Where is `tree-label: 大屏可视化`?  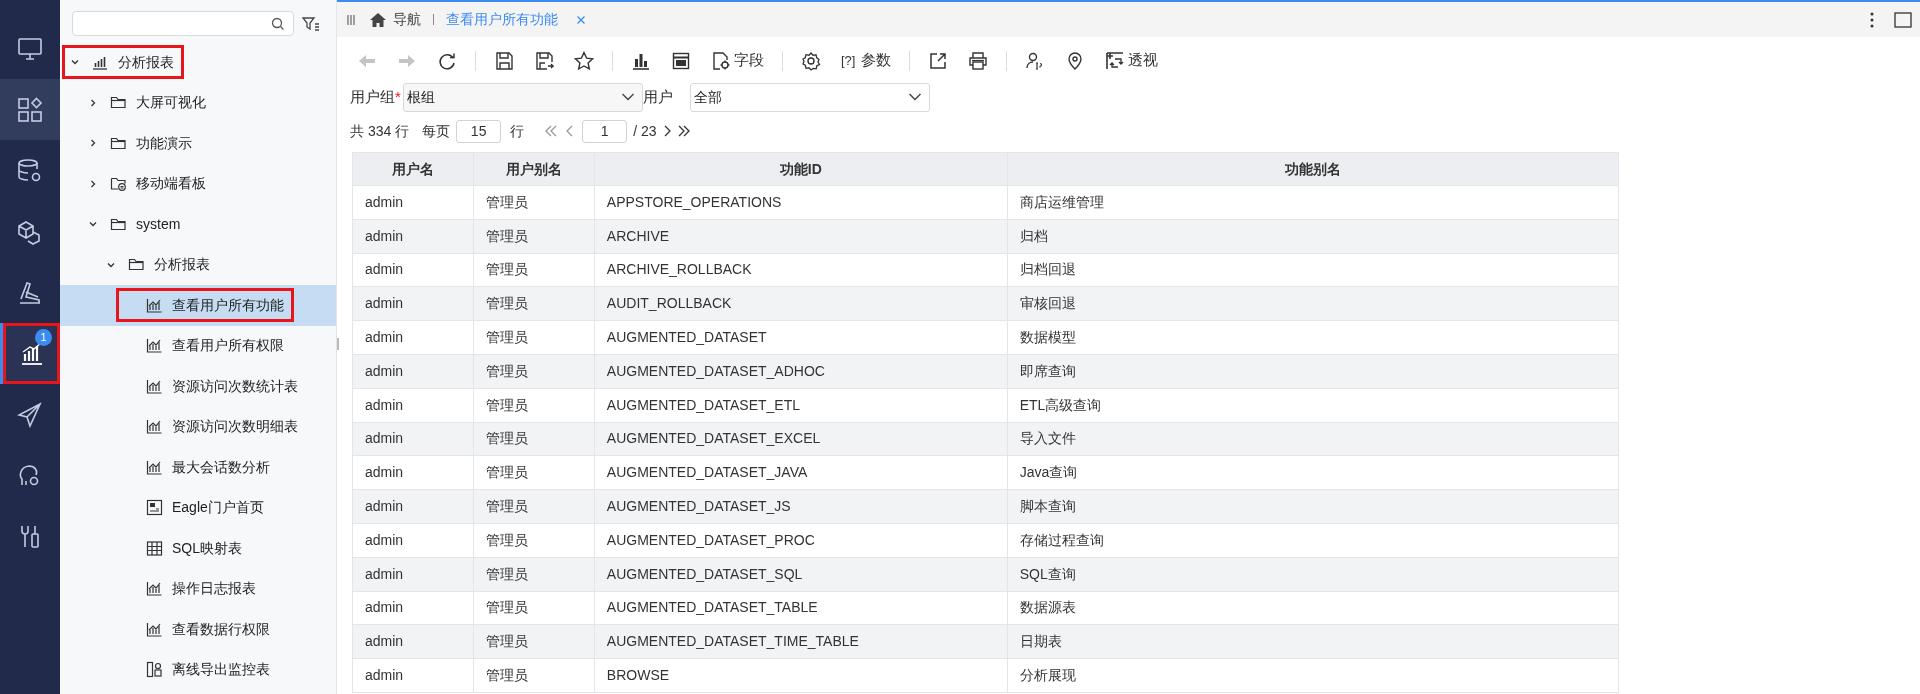 tree-label: 大屏可视化 is located at coordinates (171, 103).